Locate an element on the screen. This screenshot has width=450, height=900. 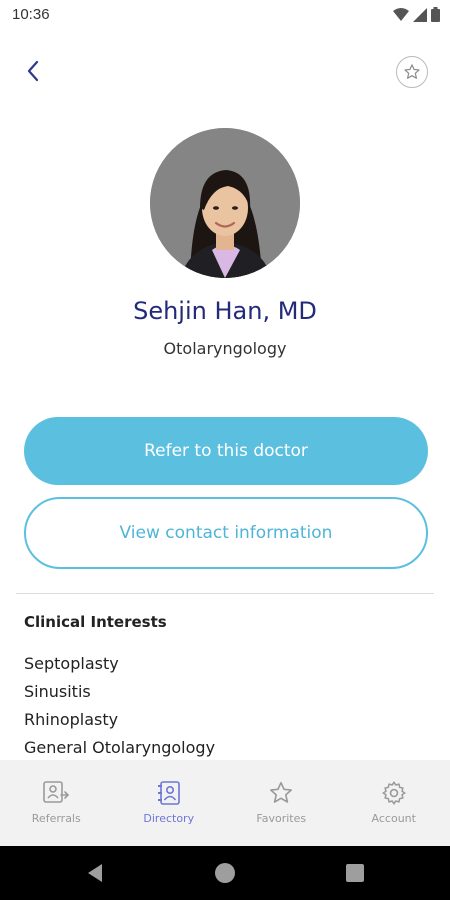
star-icon is located at coordinates (281, 792).